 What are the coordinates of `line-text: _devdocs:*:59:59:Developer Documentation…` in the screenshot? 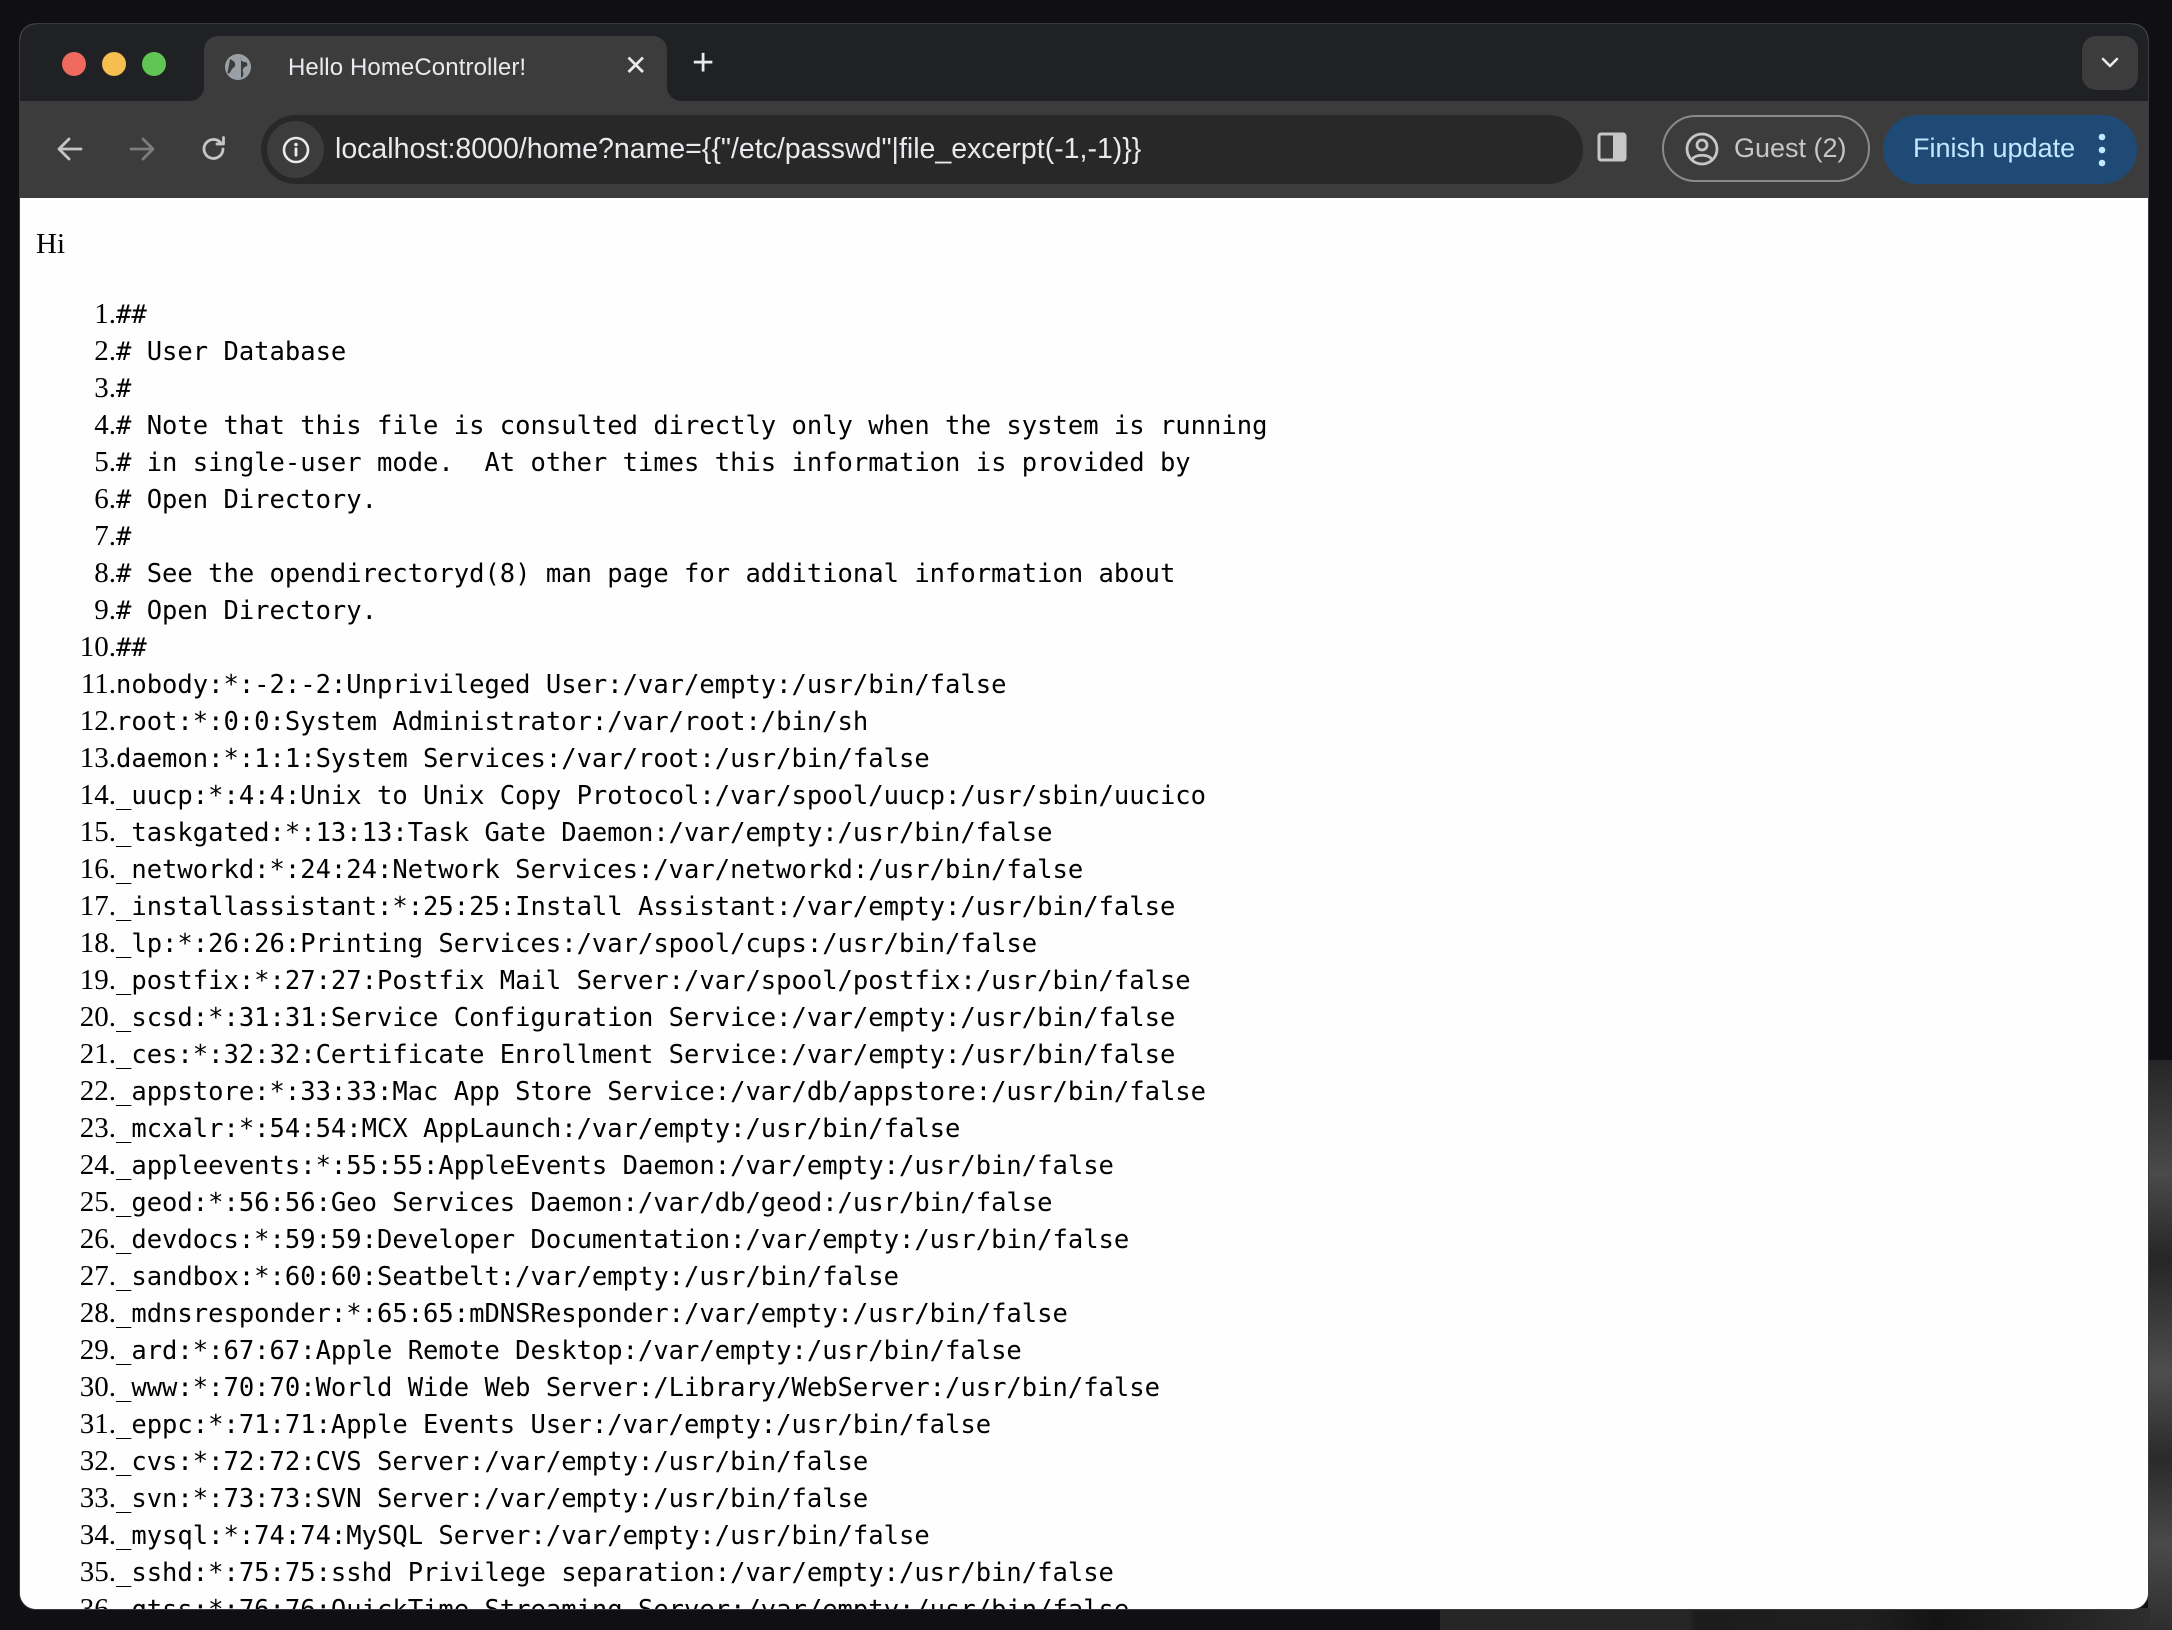 It's located at (623, 1240).